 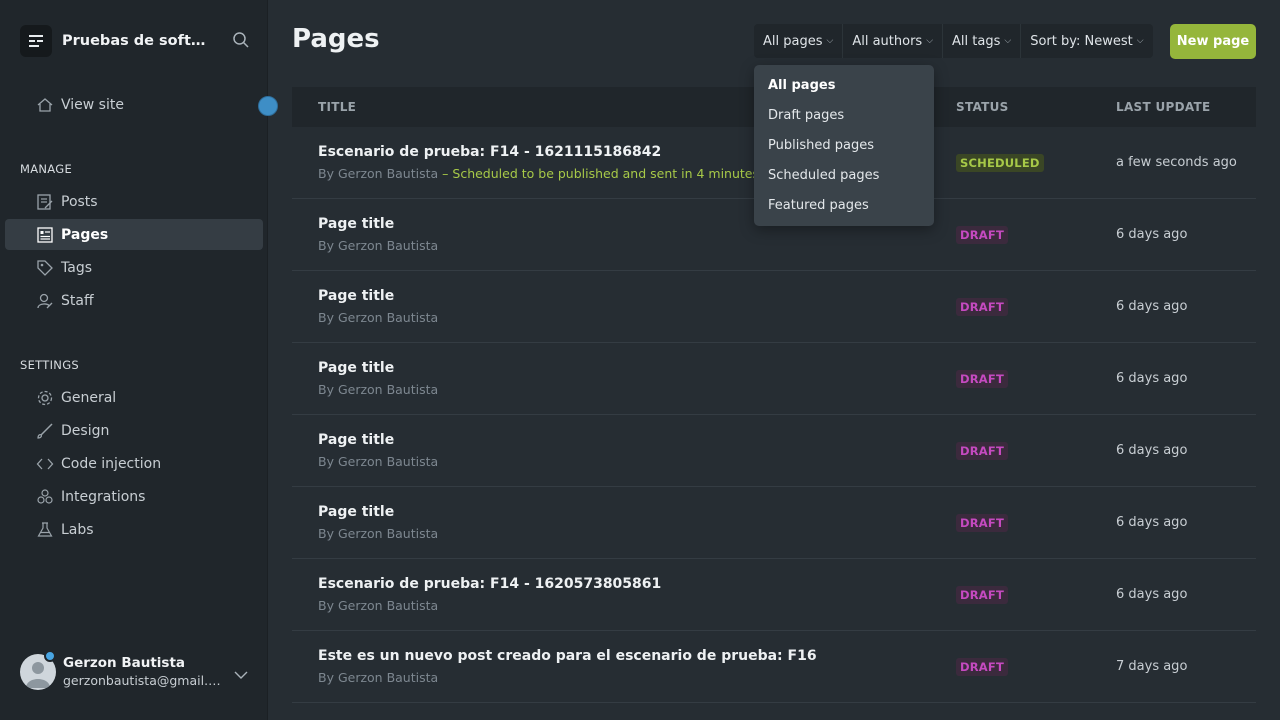 I want to click on column-title: TITLE, so click(x=337, y=107).